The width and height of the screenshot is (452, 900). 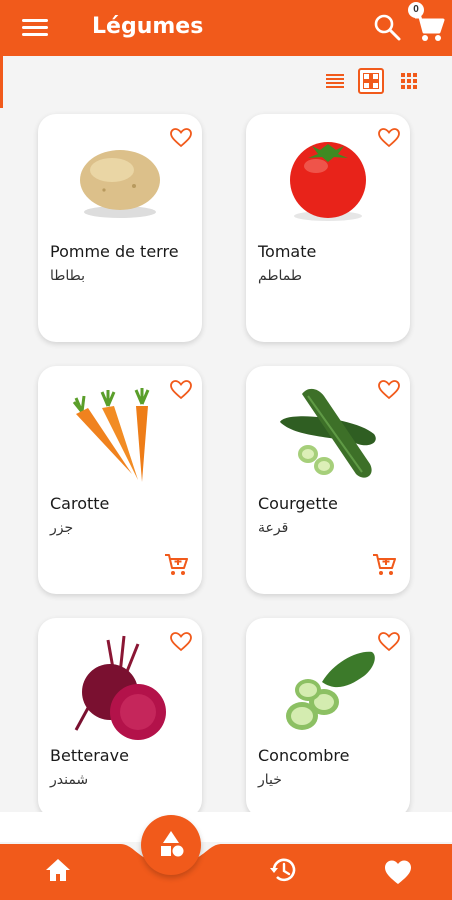 What do you see at coordinates (114, 251) in the screenshot?
I see `product-name: Pomme de terre` at bounding box center [114, 251].